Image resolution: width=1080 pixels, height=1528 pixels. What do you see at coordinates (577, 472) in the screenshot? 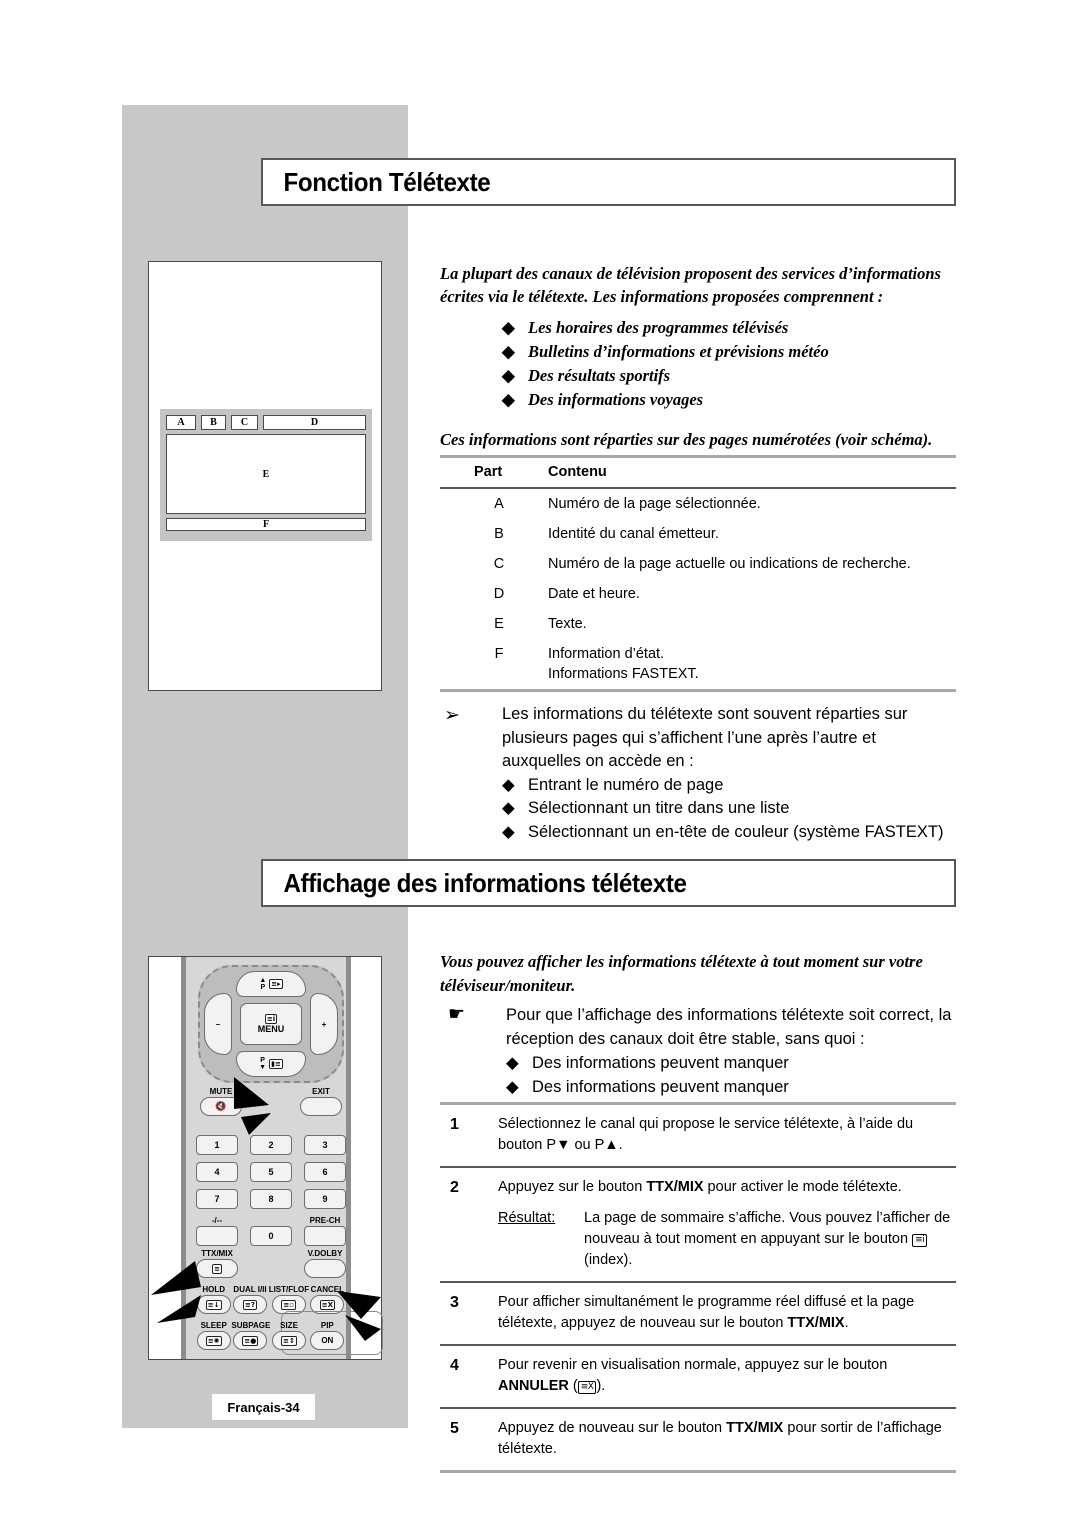
I see `column-header-contenu: Contenu` at bounding box center [577, 472].